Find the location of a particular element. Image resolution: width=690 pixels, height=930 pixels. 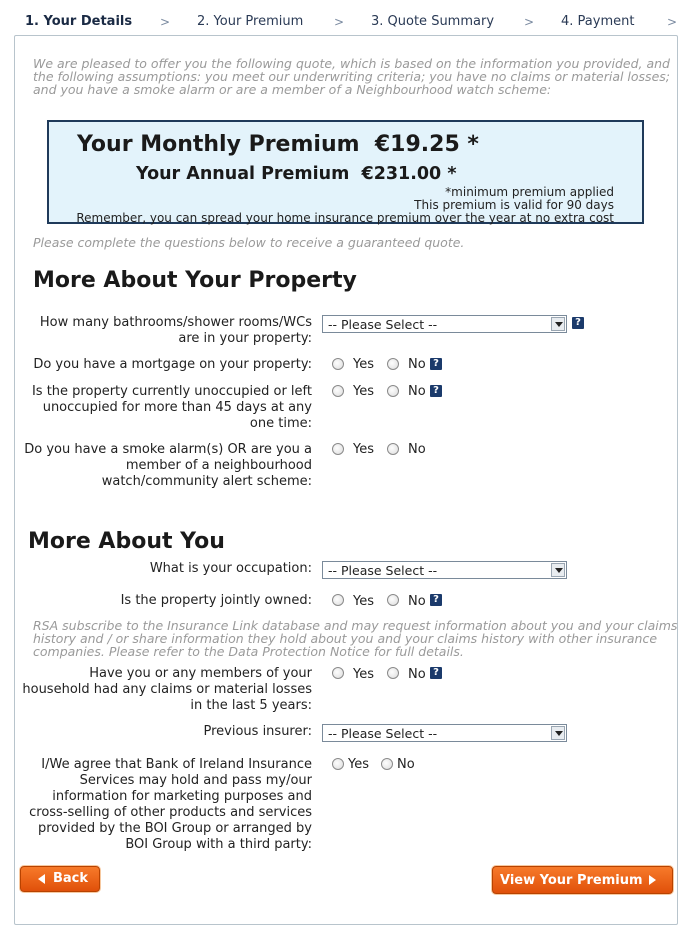

claims-no-label: No is located at coordinates (417, 674).